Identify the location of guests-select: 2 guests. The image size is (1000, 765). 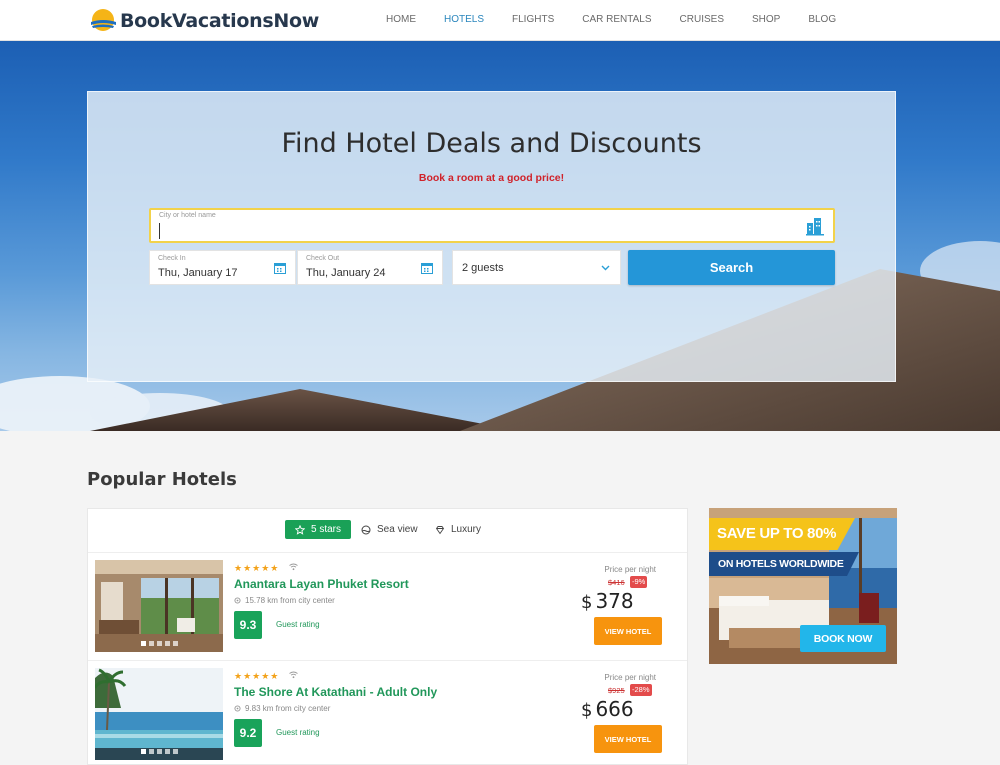
(536, 267).